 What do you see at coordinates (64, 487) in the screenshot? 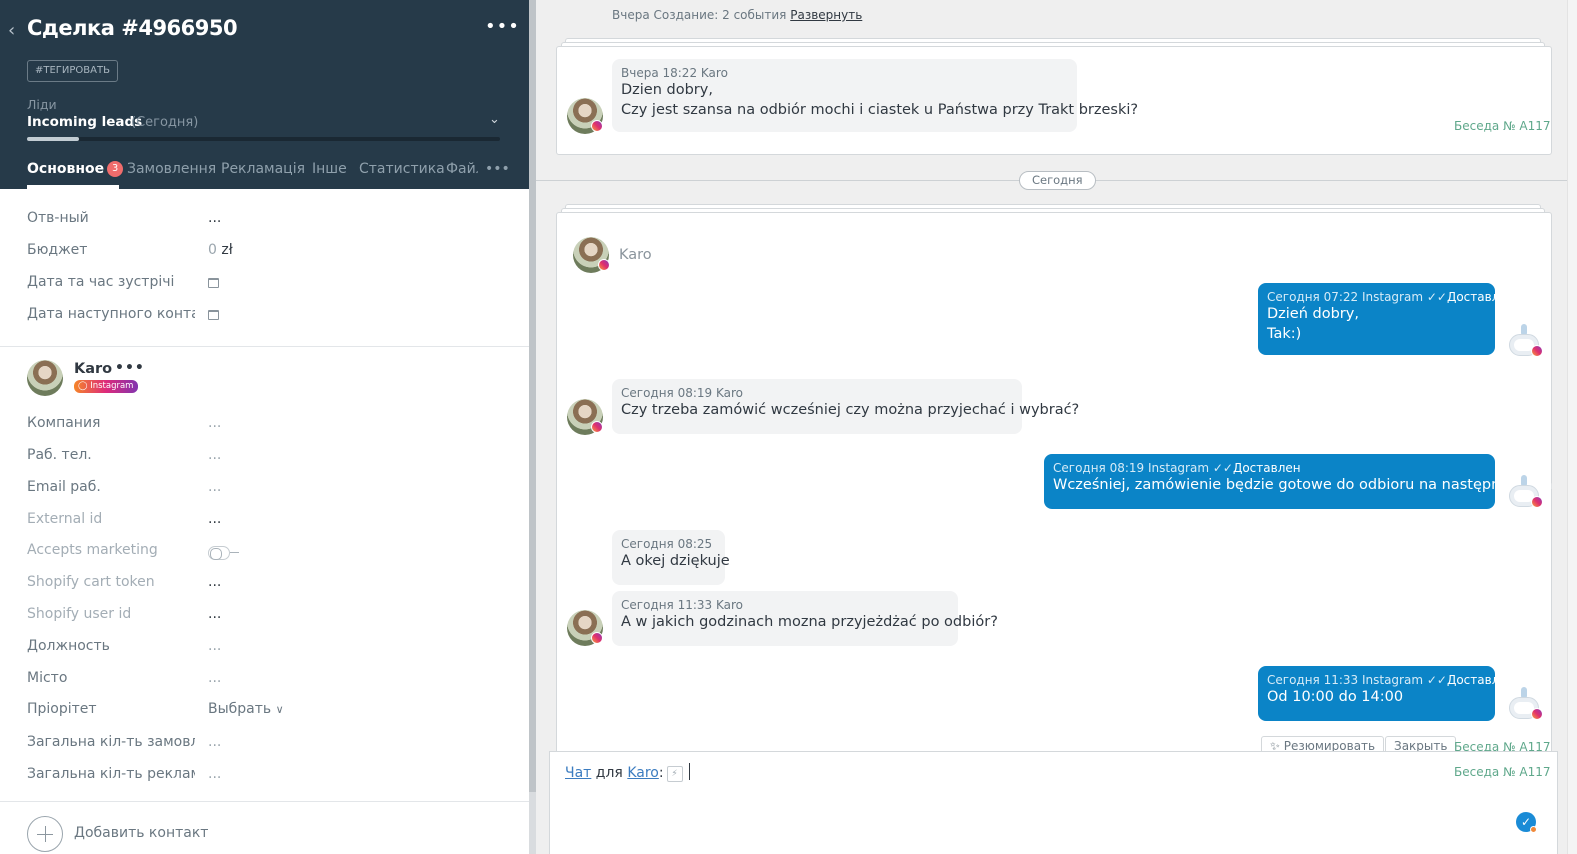
I see `field-label: Email раб.` at bounding box center [64, 487].